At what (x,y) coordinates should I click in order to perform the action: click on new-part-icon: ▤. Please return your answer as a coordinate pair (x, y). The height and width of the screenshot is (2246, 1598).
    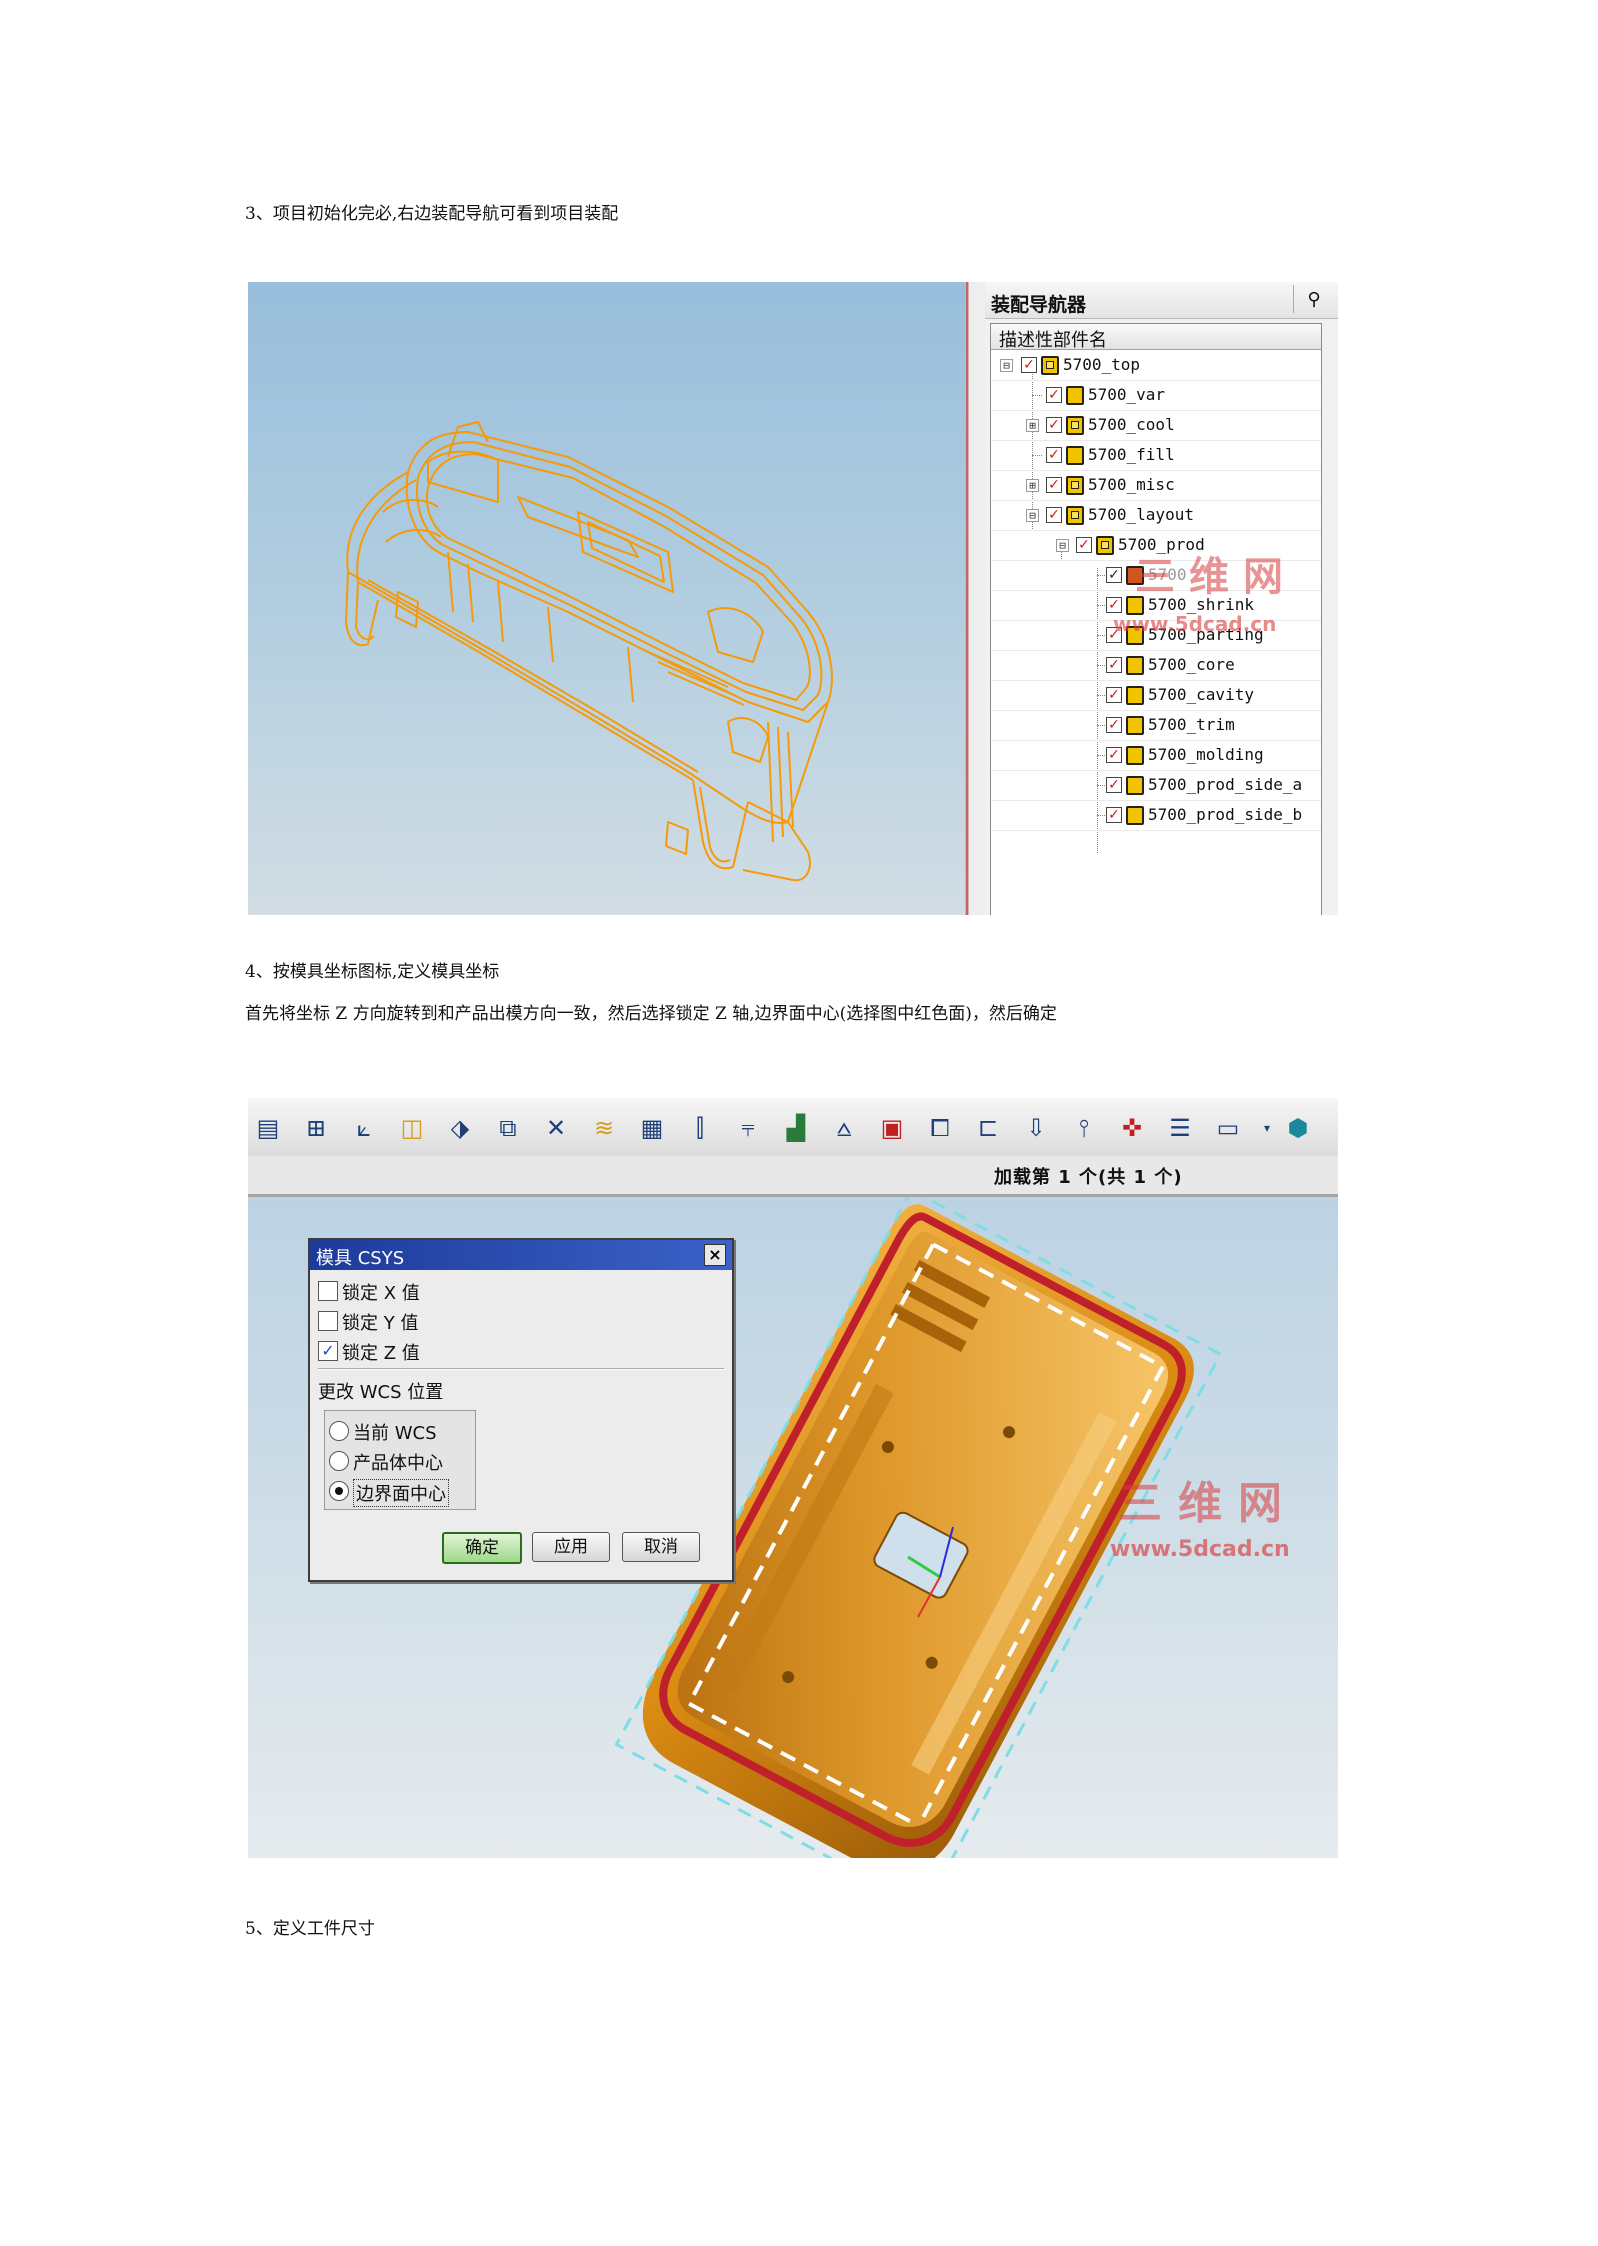
    Looking at the image, I should click on (268, 1128).